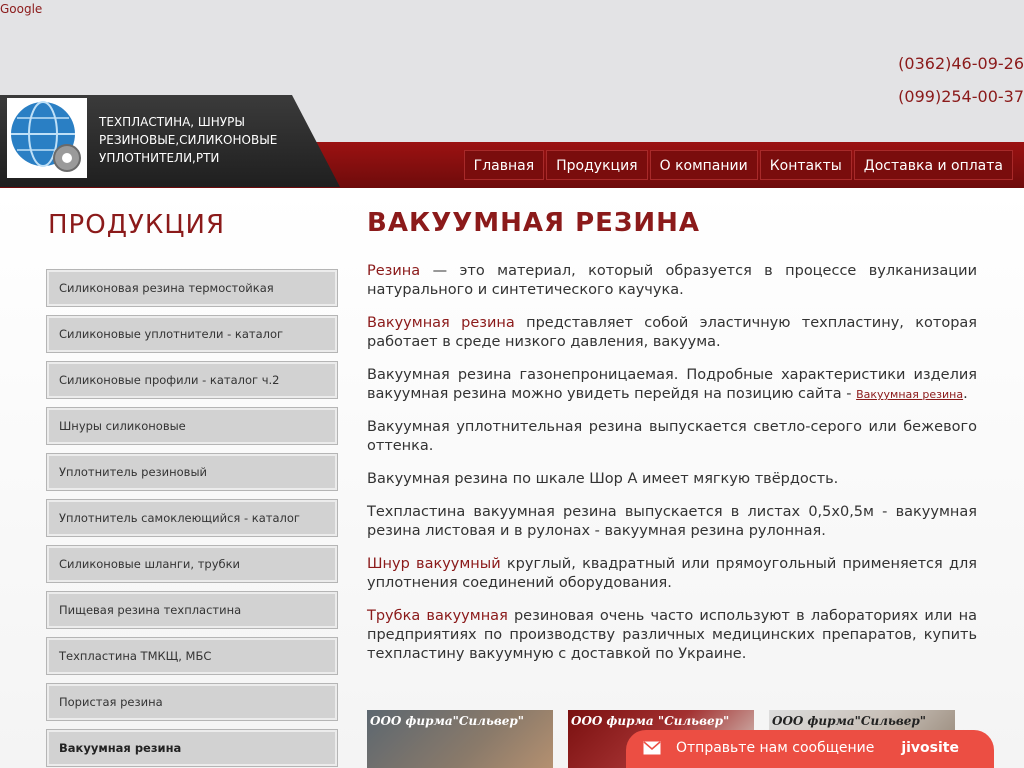 This screenshot has width=1024, height=768. Describe the element at coordinates (192, 564) in the screenshot. I see `sidebar-item-silicone-hoses: Силиконовые шланги, трубки` at that location.